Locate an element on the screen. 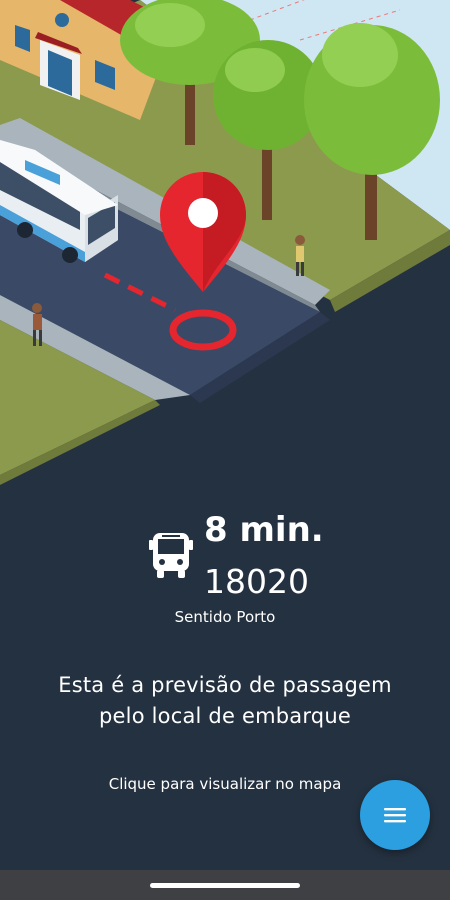 The image size is (450, 900). prediction-description-line-2: pelo local de embarque is located at coordinates (225, 716).